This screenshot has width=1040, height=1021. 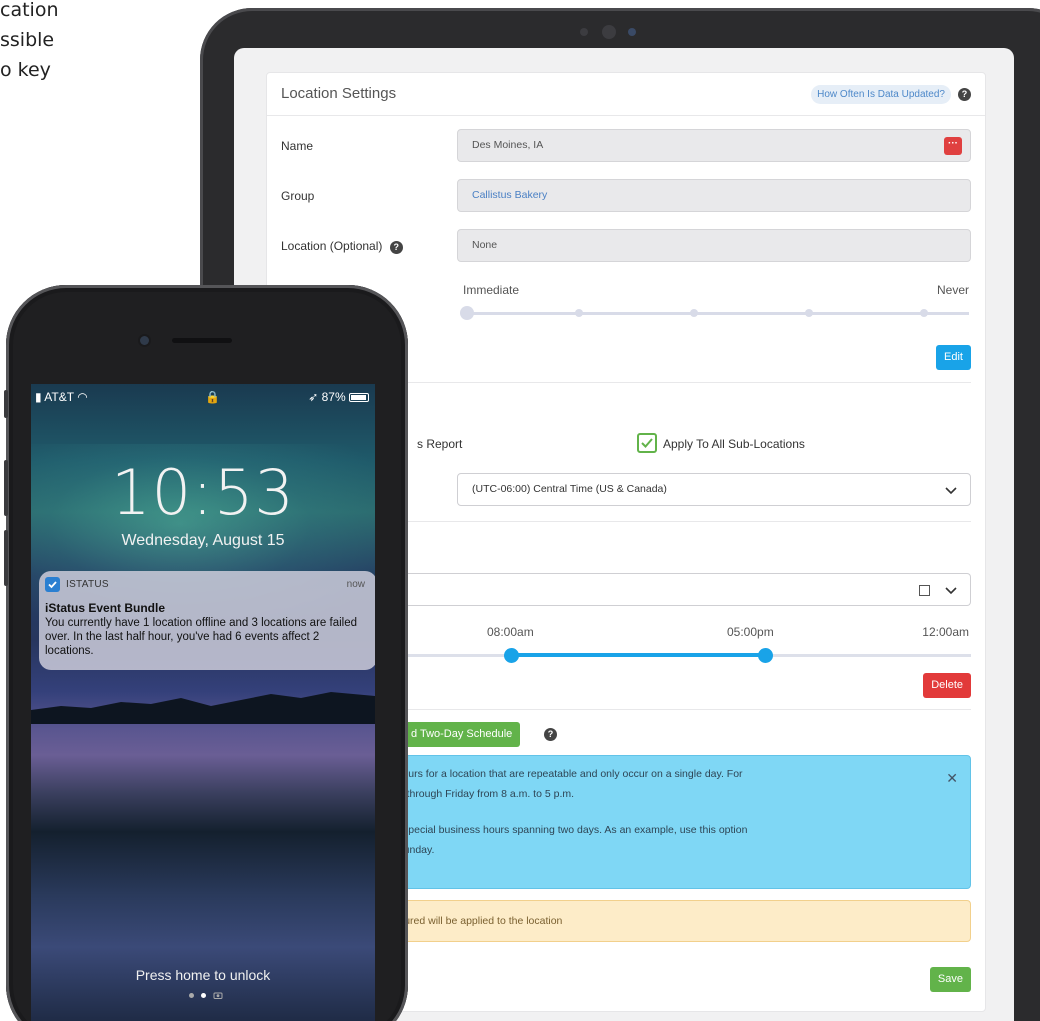 I want to click on name-label: Name, so click(x=297, y=146).